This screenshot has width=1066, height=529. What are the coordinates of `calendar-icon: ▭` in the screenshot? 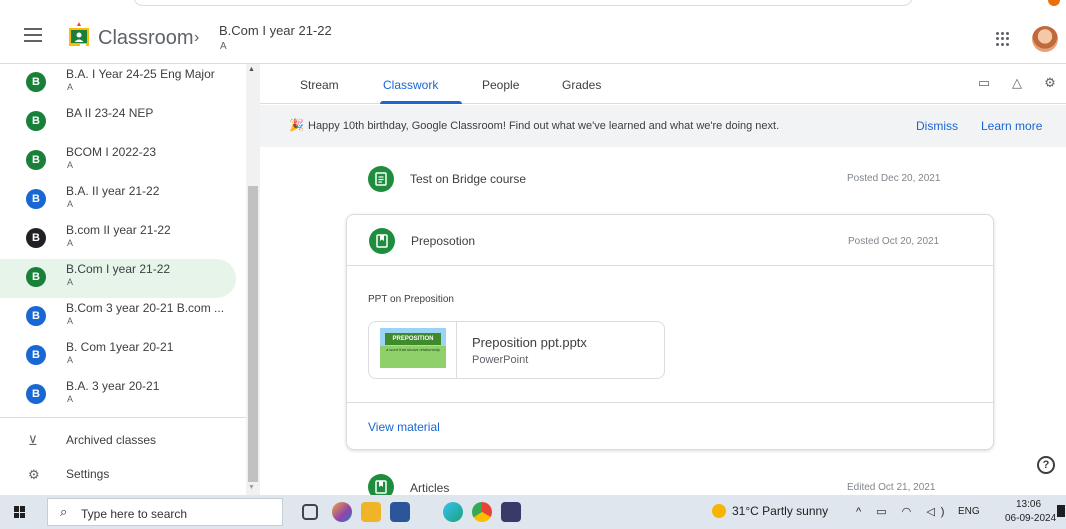 It's located at (984, 83).